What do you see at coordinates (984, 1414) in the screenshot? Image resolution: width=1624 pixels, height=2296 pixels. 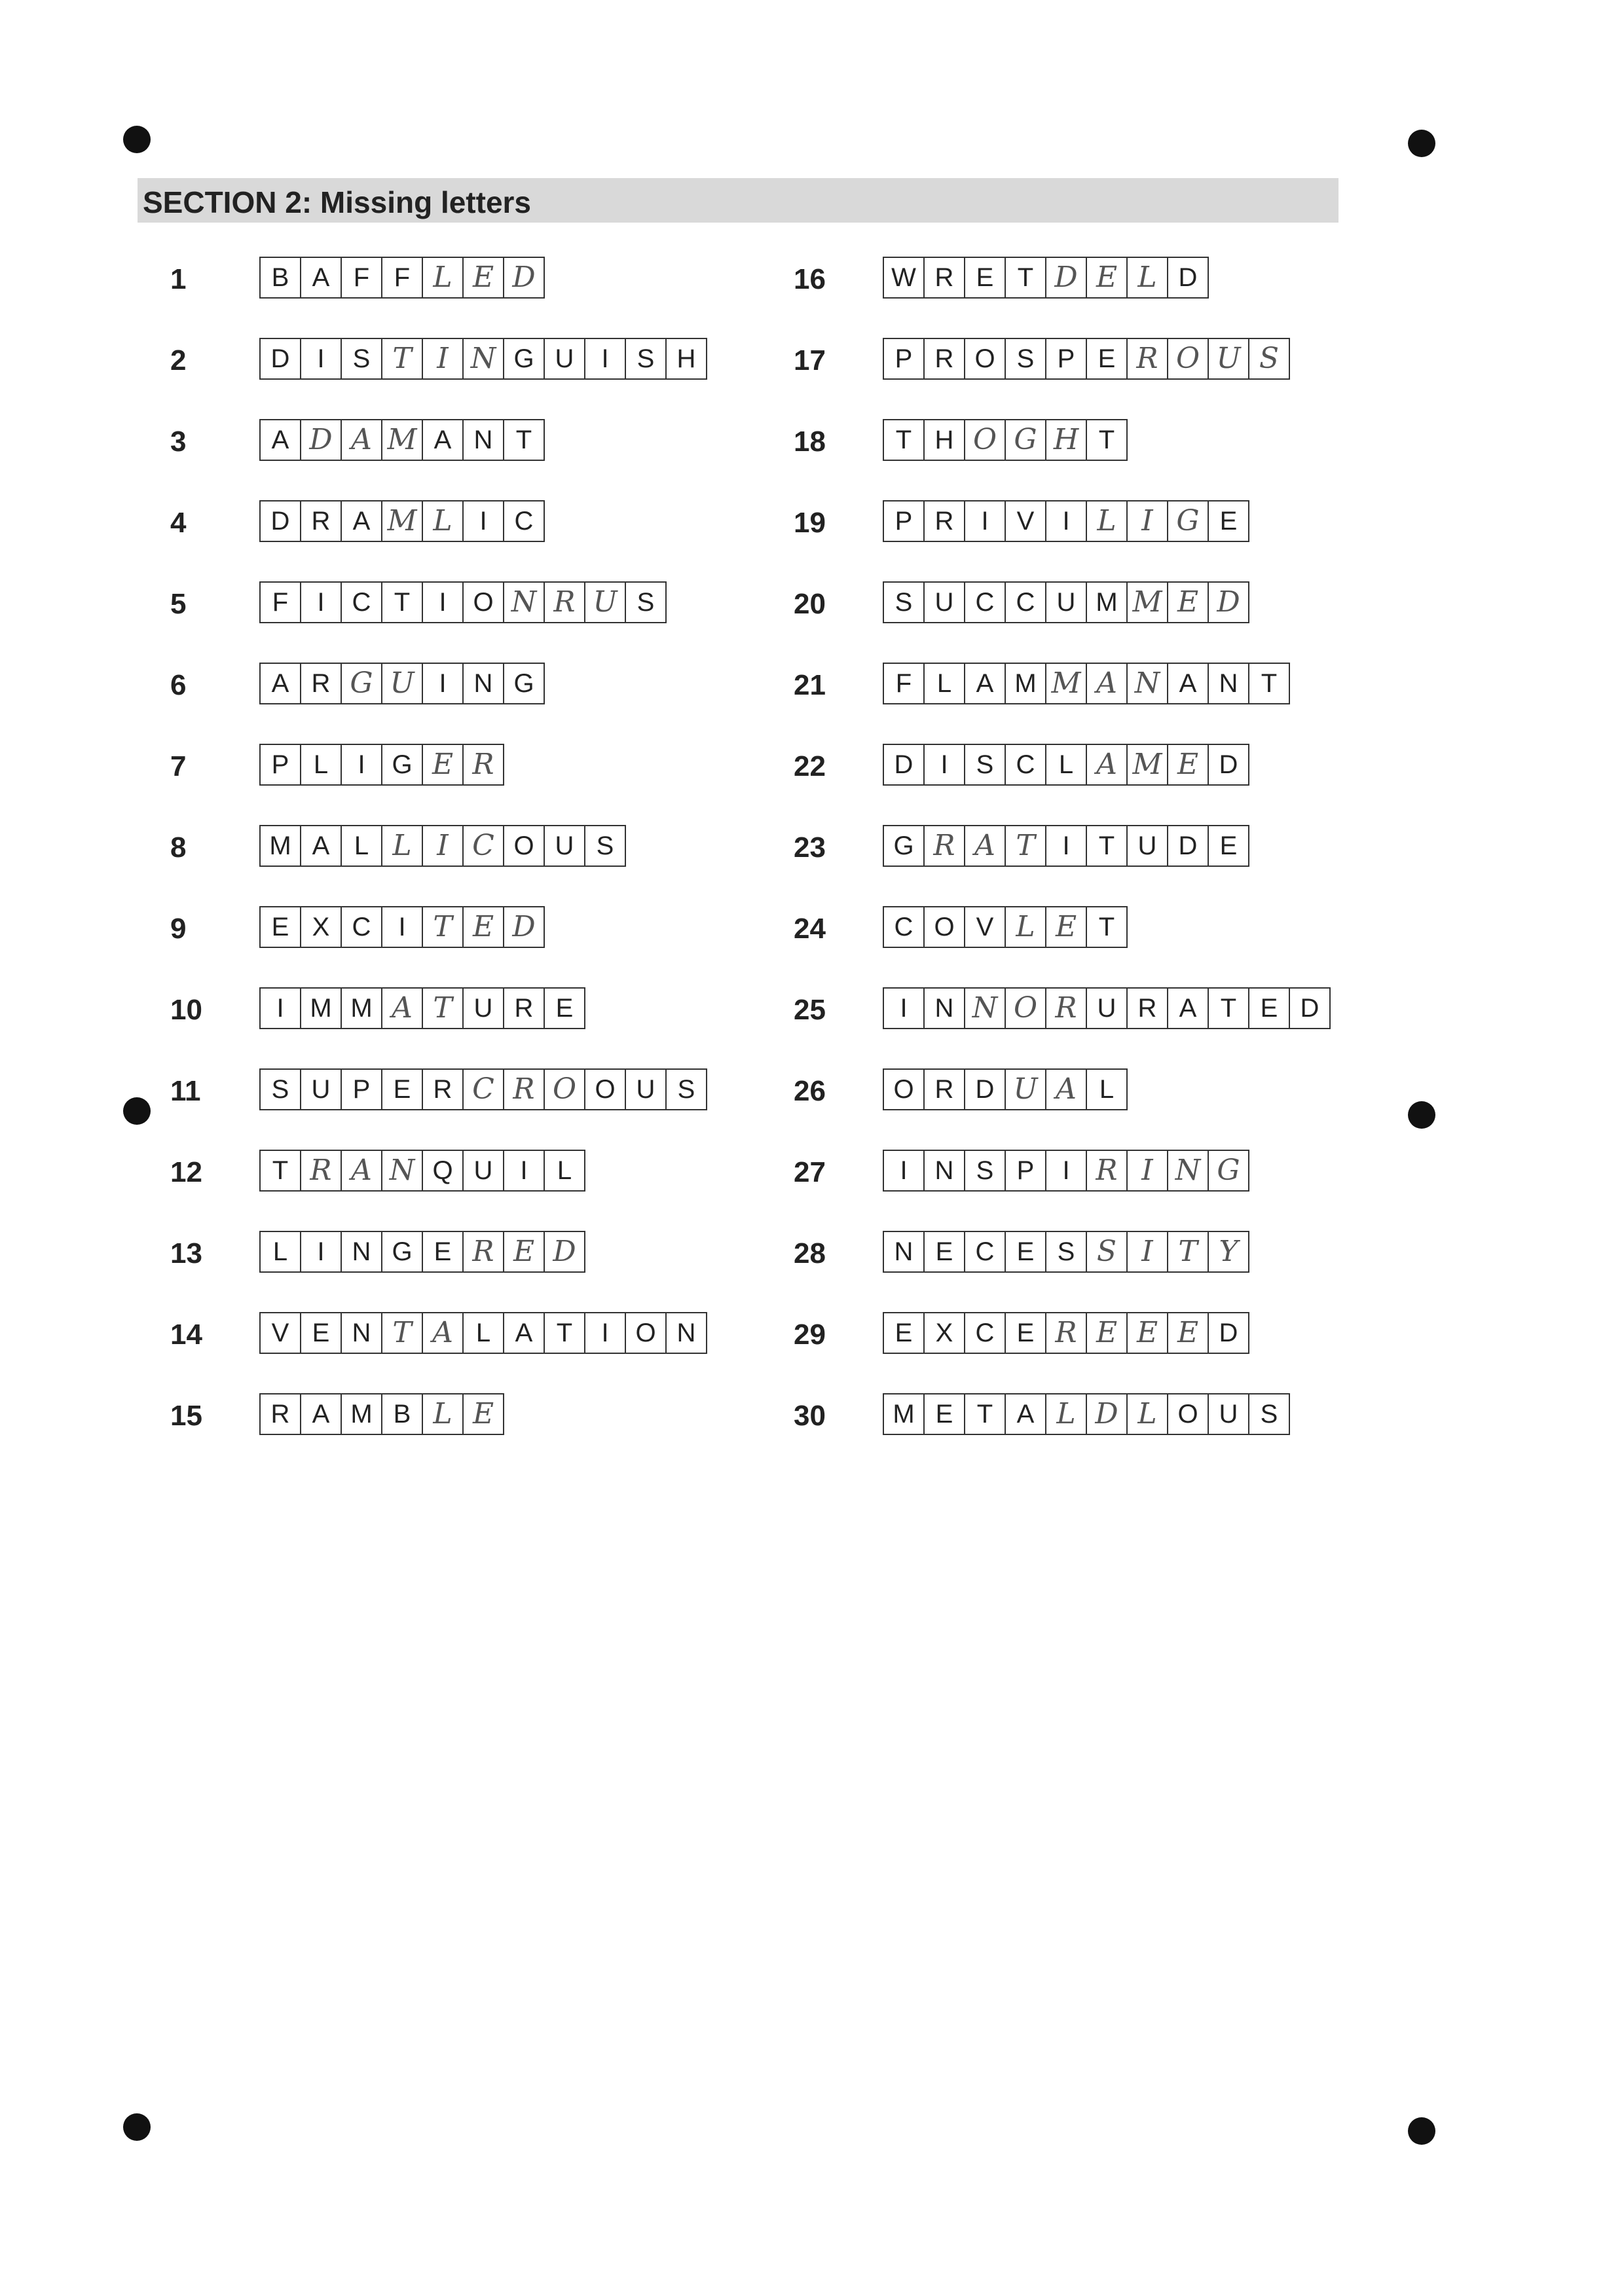 I see `letter-box: T` at bounding box center [984, 1414].